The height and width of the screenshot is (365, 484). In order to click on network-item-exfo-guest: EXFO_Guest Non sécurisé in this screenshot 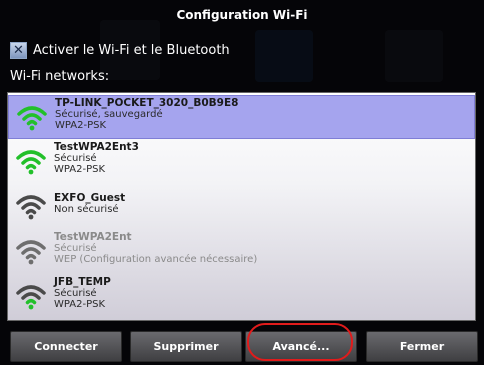, I will do `click(241, 207)`.